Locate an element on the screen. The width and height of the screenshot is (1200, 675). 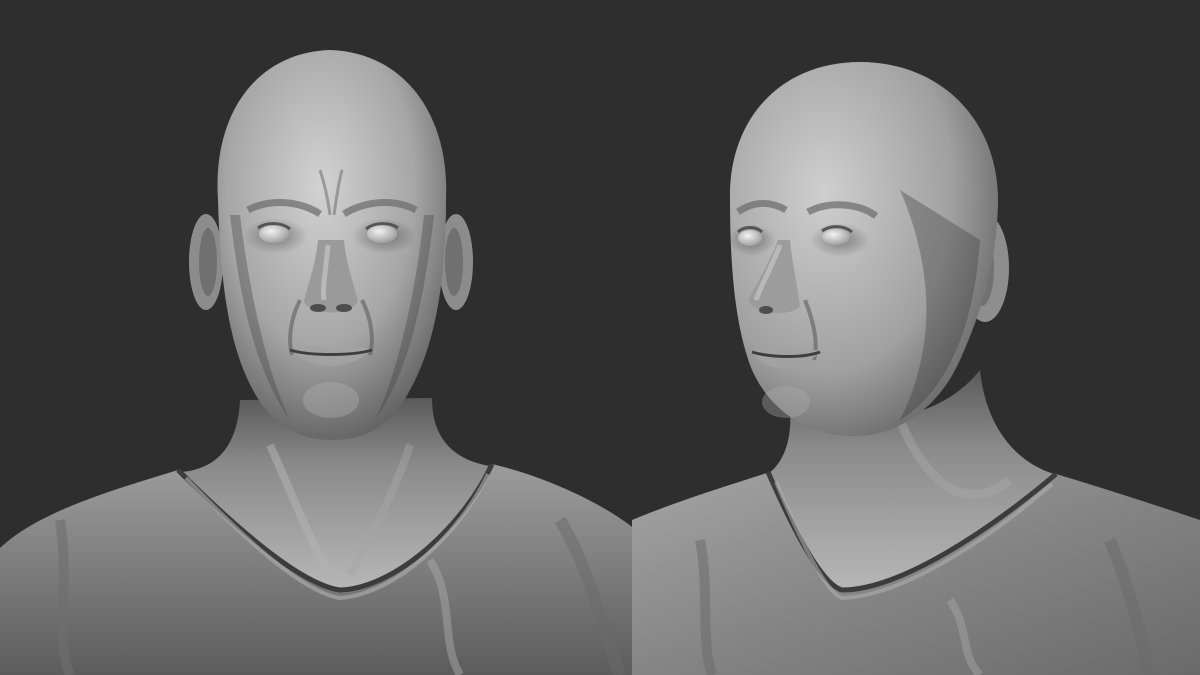
left-eye-three-quarter is located at coordinates (750, 238).